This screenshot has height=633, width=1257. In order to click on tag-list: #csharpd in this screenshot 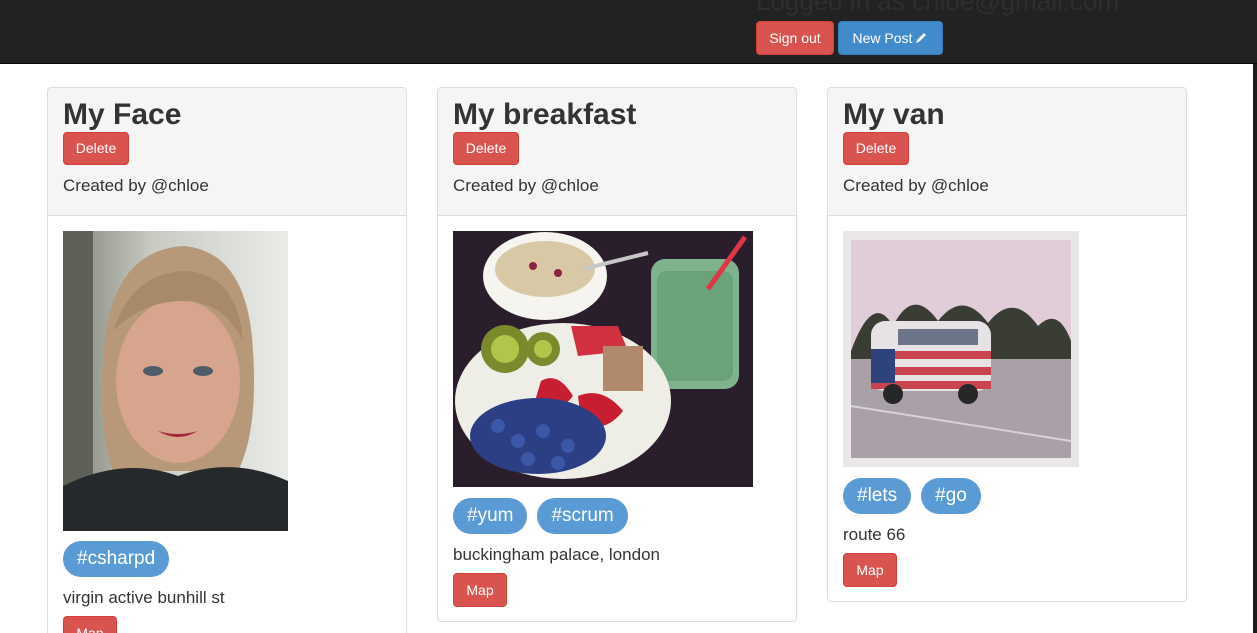, I will do `click(116, 559)`.